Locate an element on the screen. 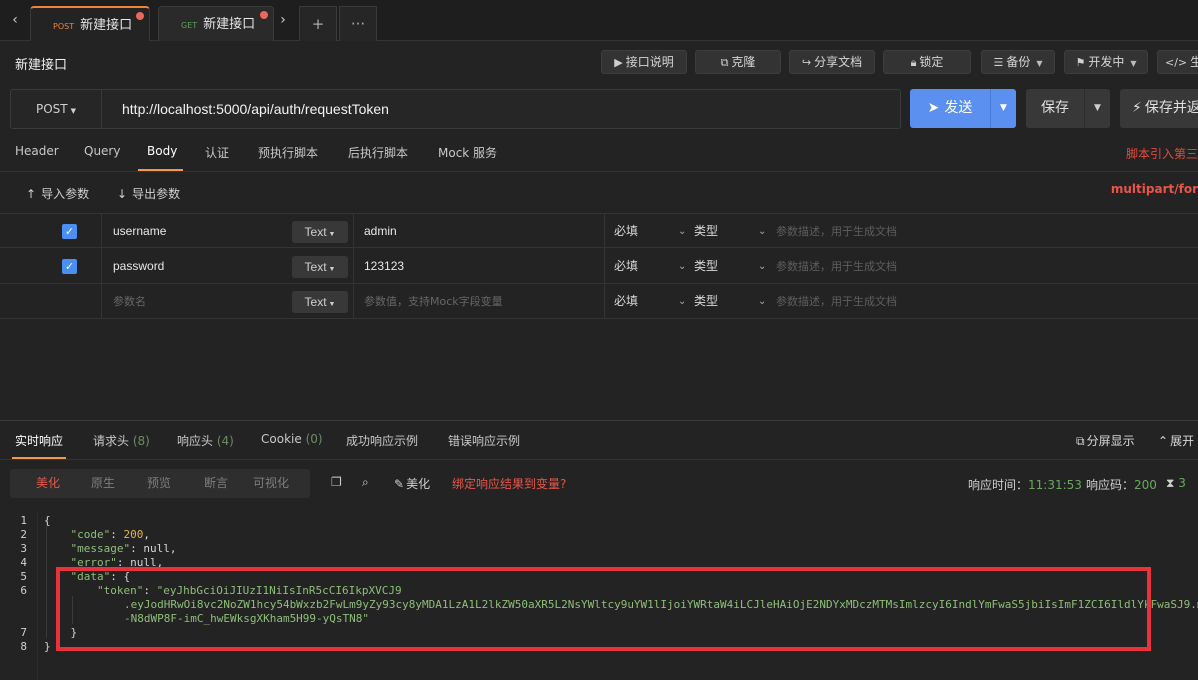 This screenshot has width=1198, height=680. import-params-button: ↑ 导入参数 is located at coordinates (57, 193).